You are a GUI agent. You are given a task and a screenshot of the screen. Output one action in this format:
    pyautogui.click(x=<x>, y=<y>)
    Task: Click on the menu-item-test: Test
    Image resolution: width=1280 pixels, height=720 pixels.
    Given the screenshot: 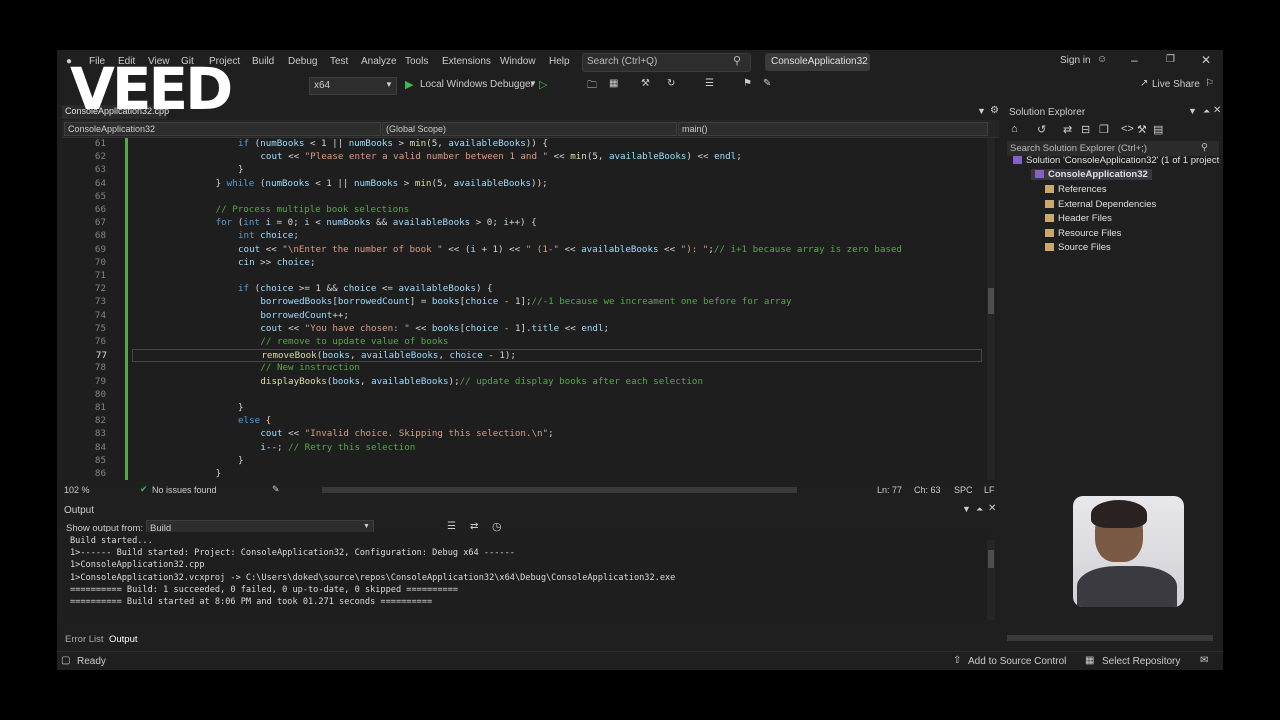 What is the action you would take?
    pyautogui.click(x=339, y=61)
    